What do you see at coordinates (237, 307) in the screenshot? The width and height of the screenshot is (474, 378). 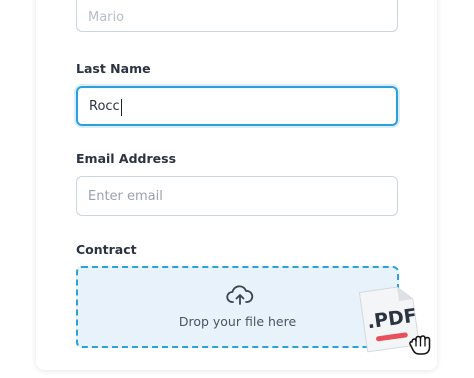 I see `file-dropzone: Drop your file here` at bounding box center [237, 307].